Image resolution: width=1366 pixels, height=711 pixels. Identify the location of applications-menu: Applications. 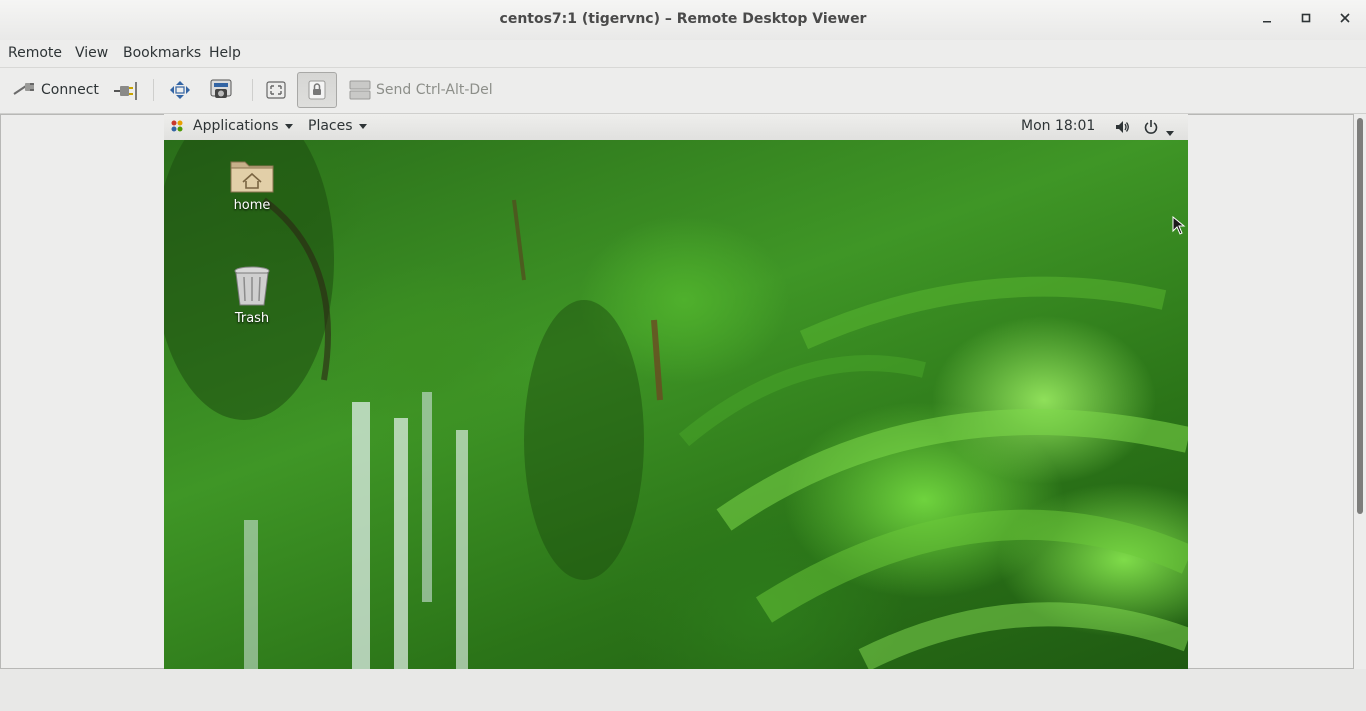
(243, 126).